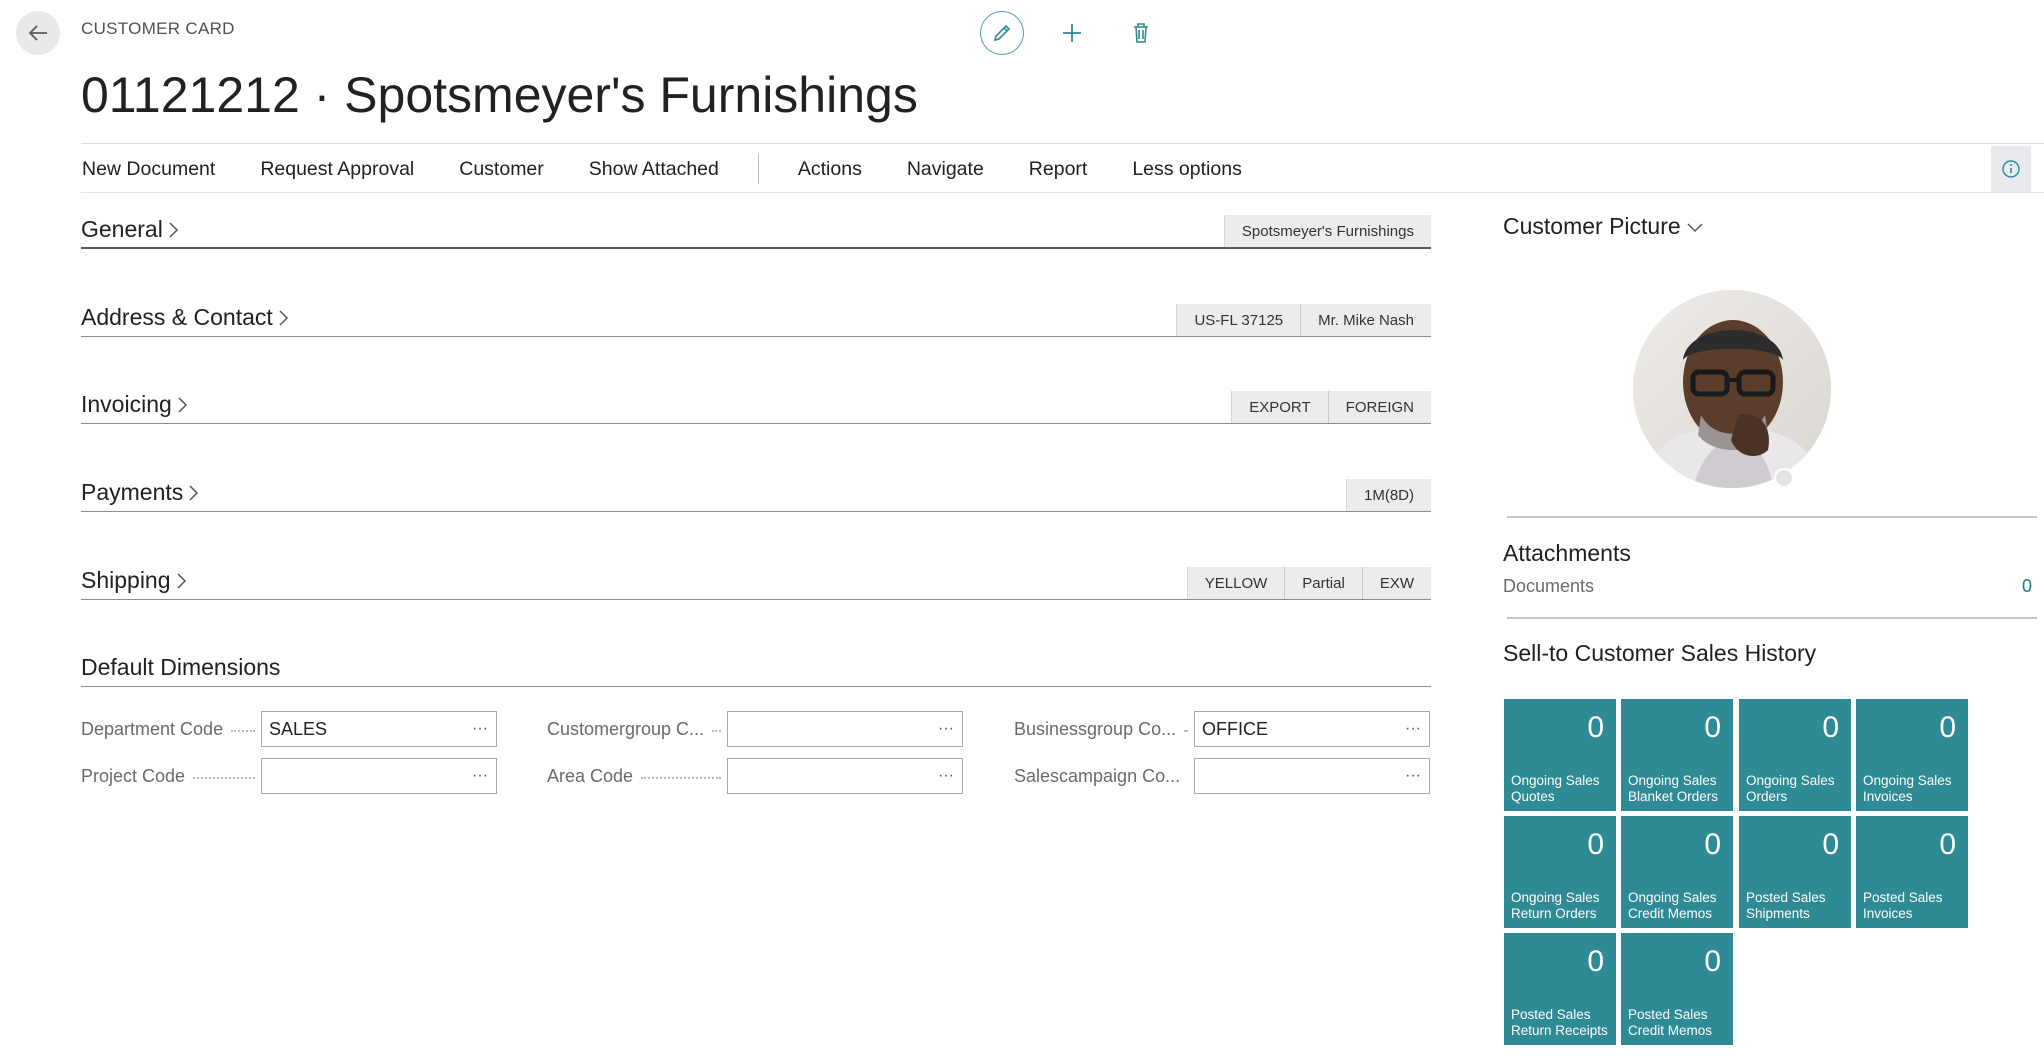  What do you see at coordinates (1235, 728) in the screenshot?
I see `businessgroup-code-value: OFFICE` at bounding box center [1235, 728].